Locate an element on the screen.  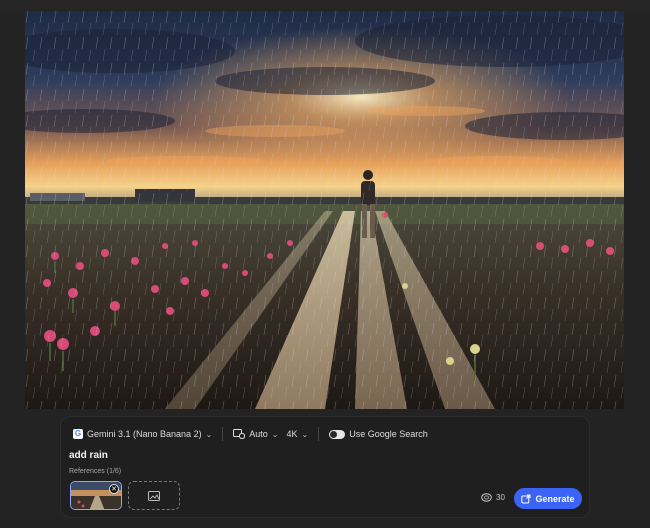
credits-value: 30 is located at coordinates (500, 497).